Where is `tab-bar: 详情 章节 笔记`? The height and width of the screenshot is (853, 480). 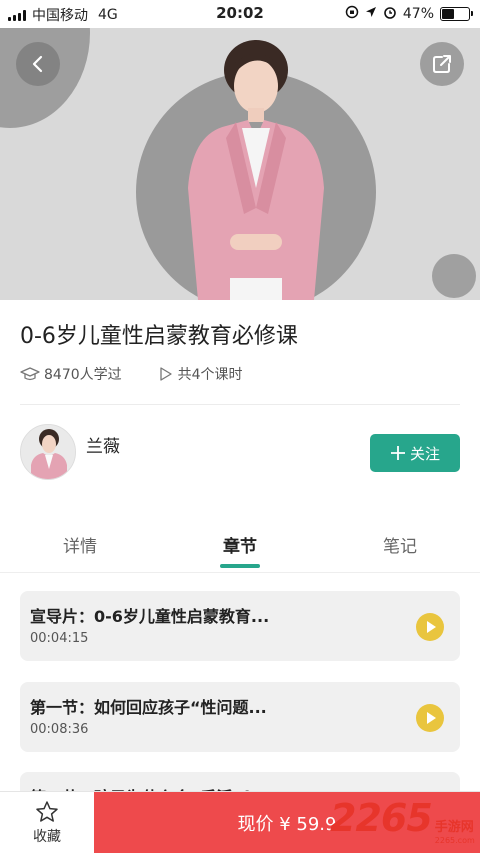
tab-bar: 详情 章节 笔记 is located at coordinates (240, 546).